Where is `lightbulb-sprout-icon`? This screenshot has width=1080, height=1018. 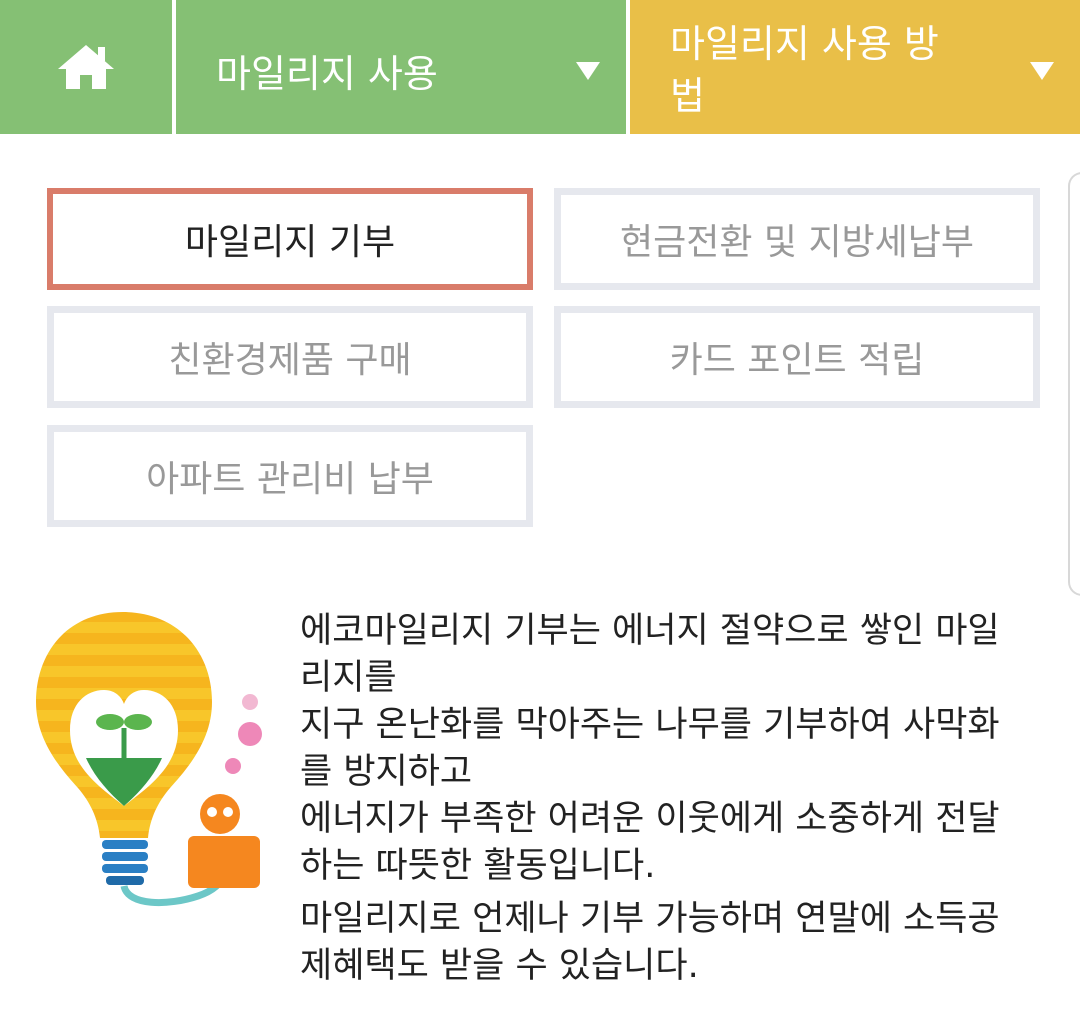 lightbulb-sprout-icon is located at coordinates (149, 759).